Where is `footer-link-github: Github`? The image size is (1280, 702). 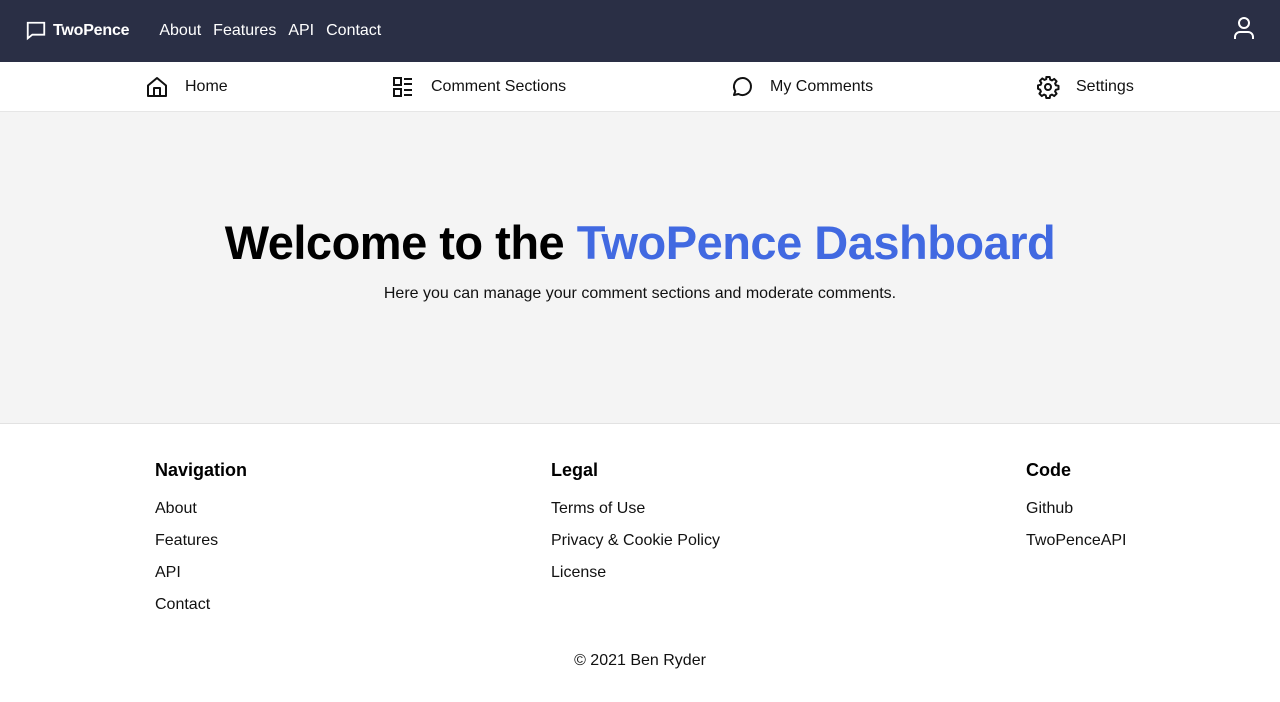 footer-link-github: Github is located at coordinates (1076, 509).